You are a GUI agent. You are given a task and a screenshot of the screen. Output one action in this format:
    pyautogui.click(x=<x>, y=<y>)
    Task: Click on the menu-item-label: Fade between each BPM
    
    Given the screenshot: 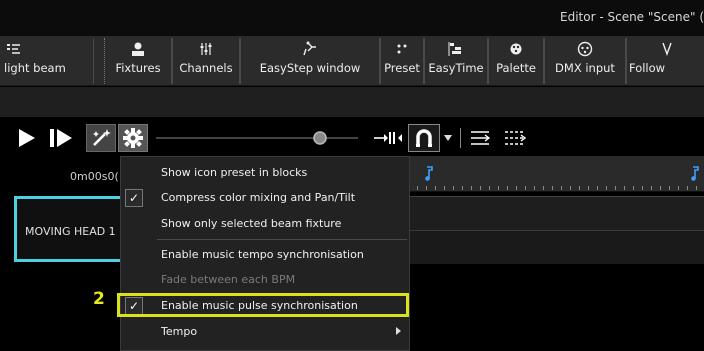 What is the action you would take?
    pyautogui.click(x=228, y=279)
    